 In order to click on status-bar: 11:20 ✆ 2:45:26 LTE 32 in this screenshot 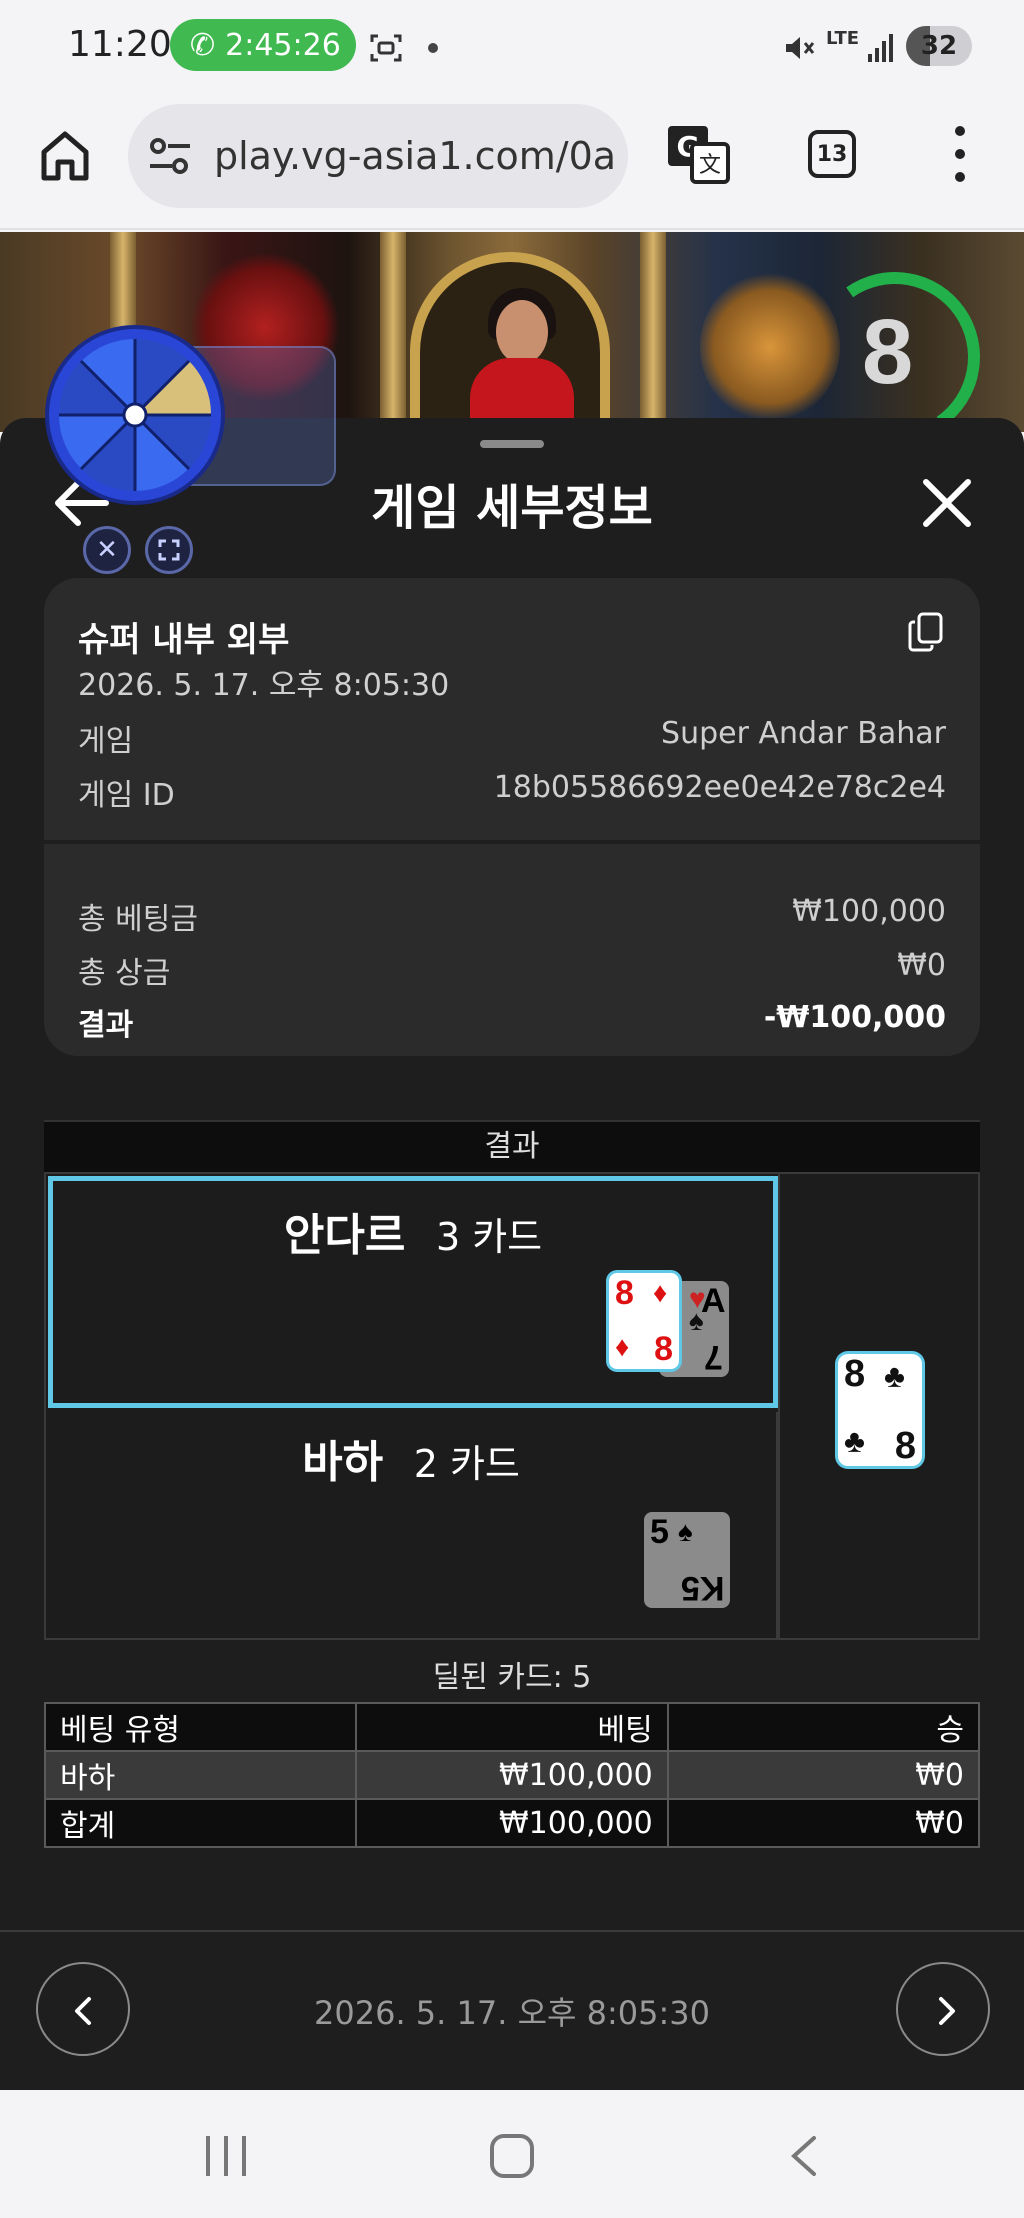, I will do `click(512, 48)`.